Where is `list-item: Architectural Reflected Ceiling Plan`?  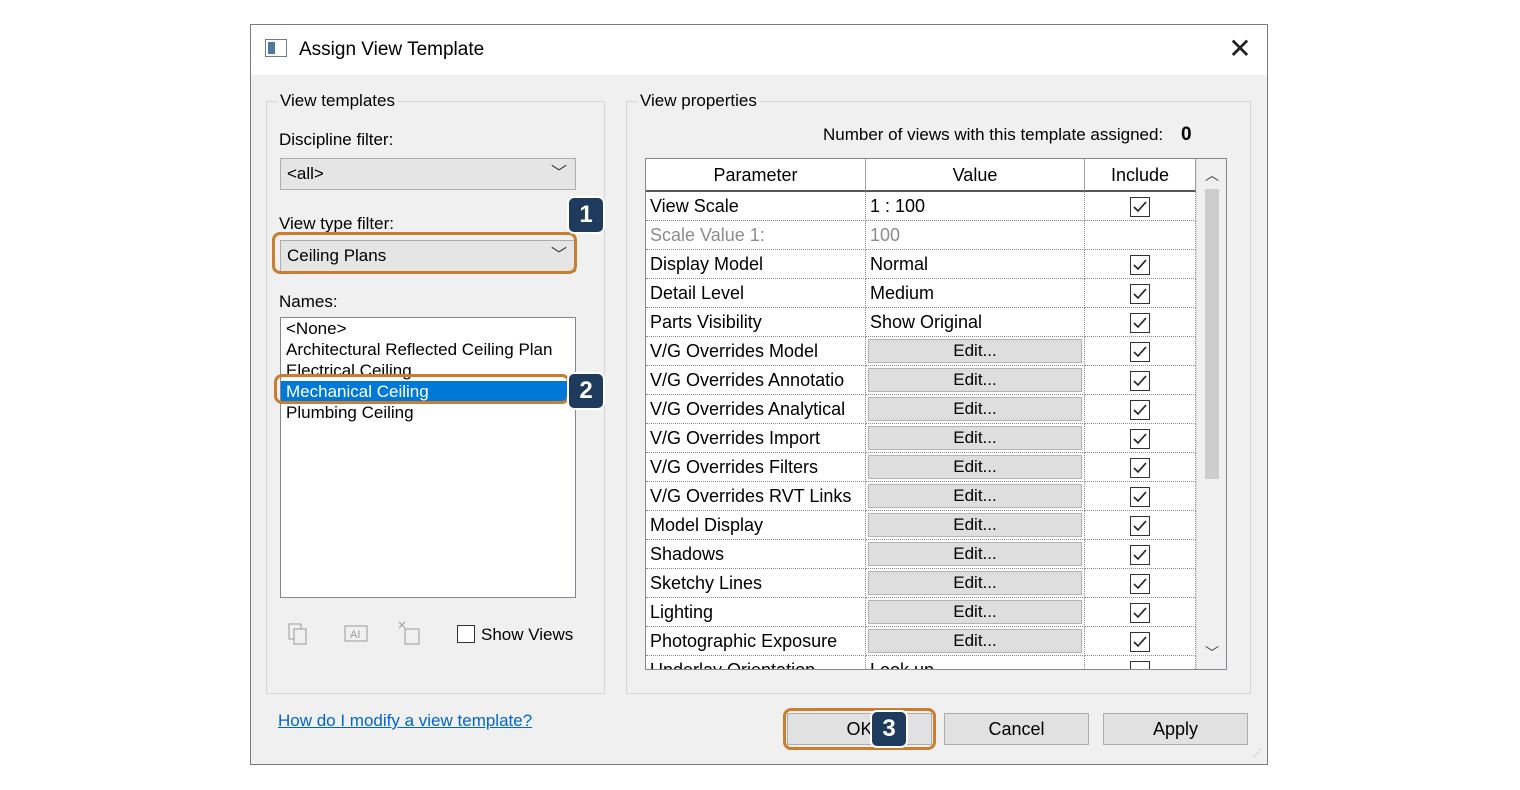 list-item: Architectural Reflected Ceiling Plan is located at coordinates (428, 349).